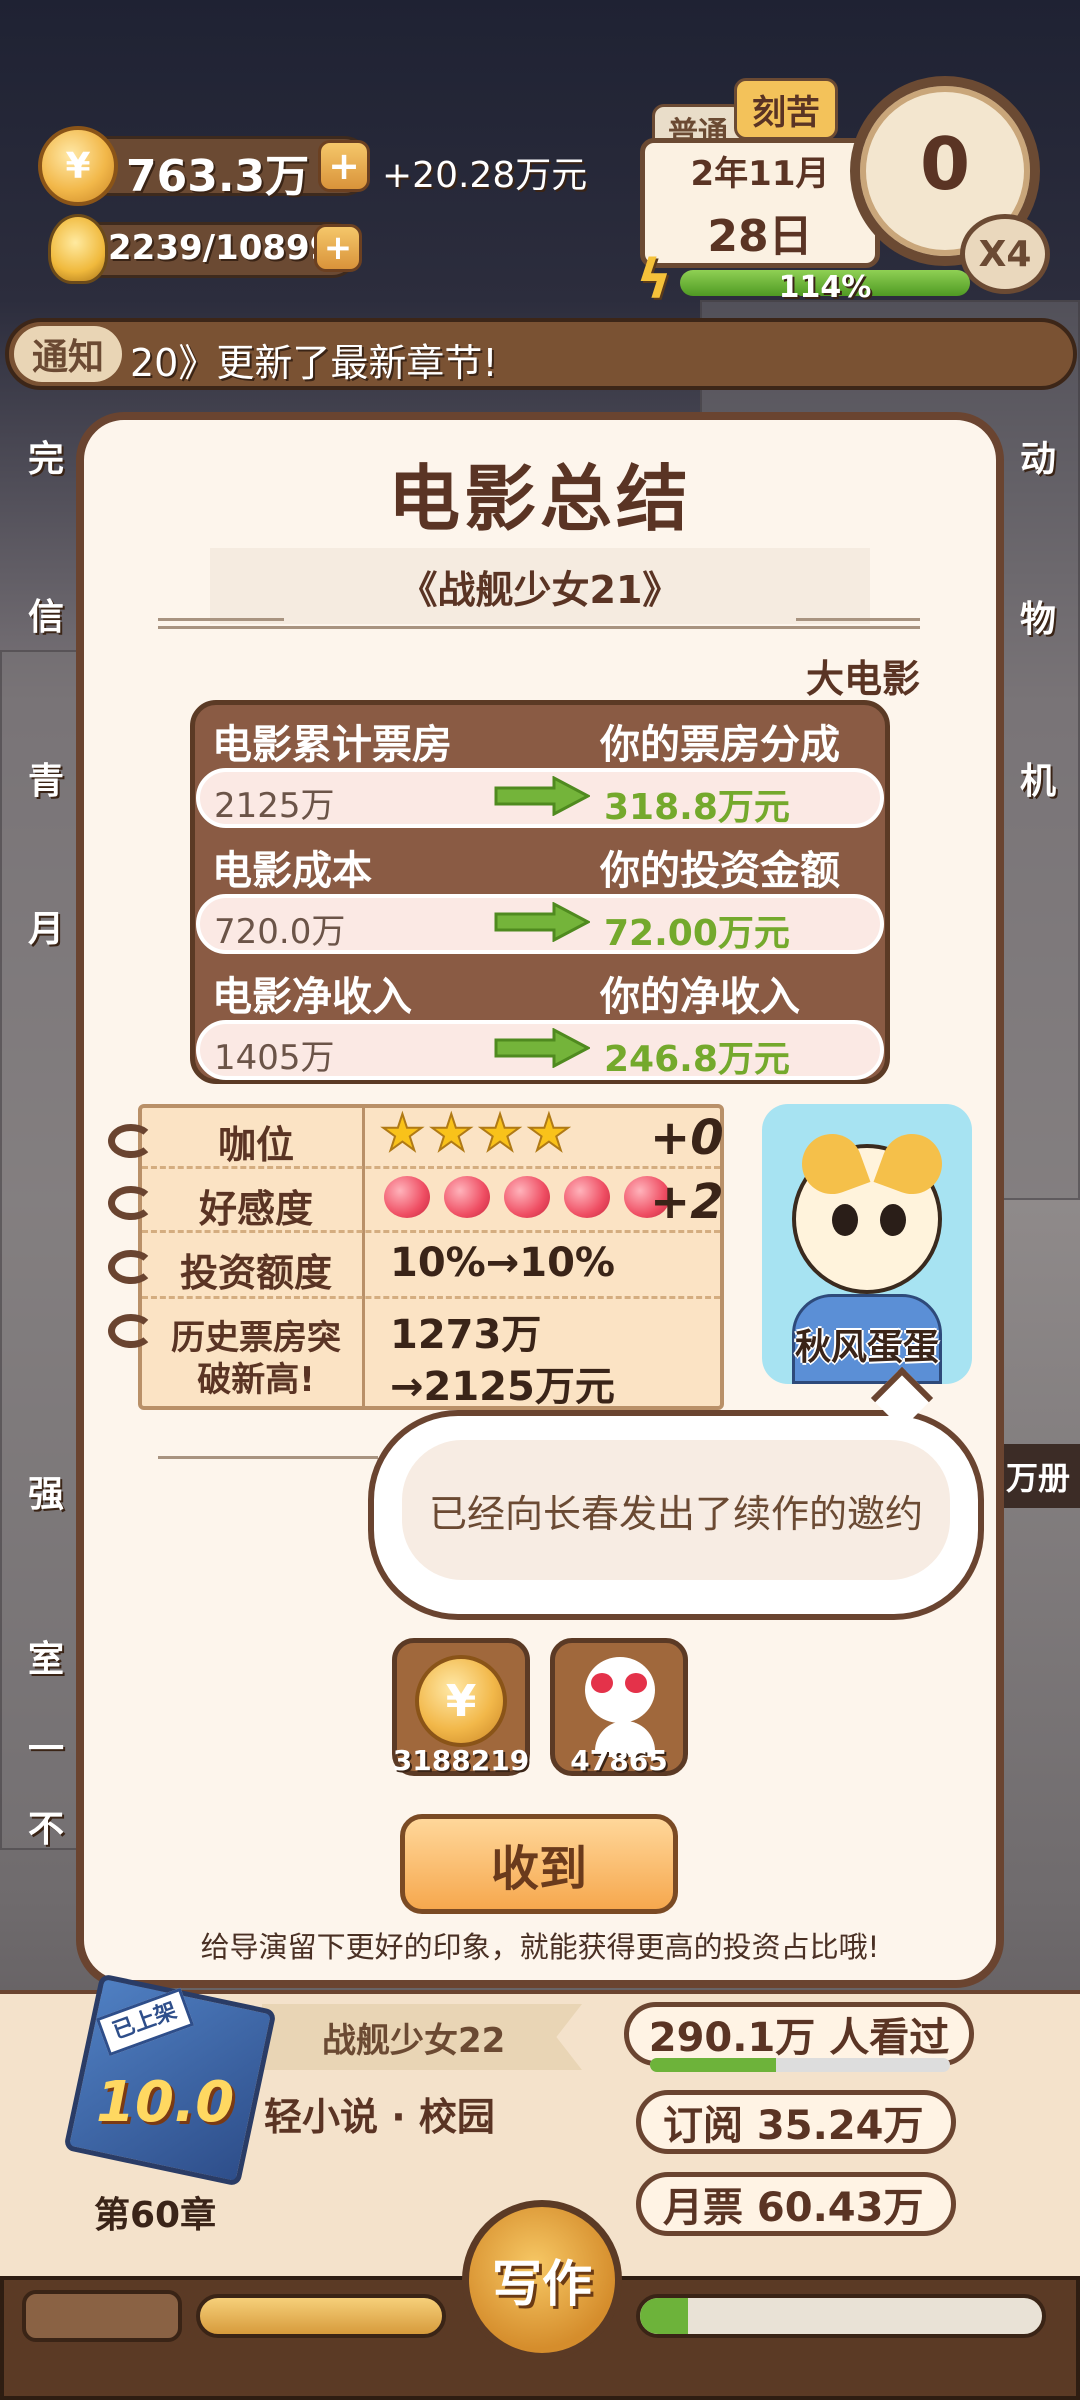  I want to click on speed-button: X4, so click(1005, 254).